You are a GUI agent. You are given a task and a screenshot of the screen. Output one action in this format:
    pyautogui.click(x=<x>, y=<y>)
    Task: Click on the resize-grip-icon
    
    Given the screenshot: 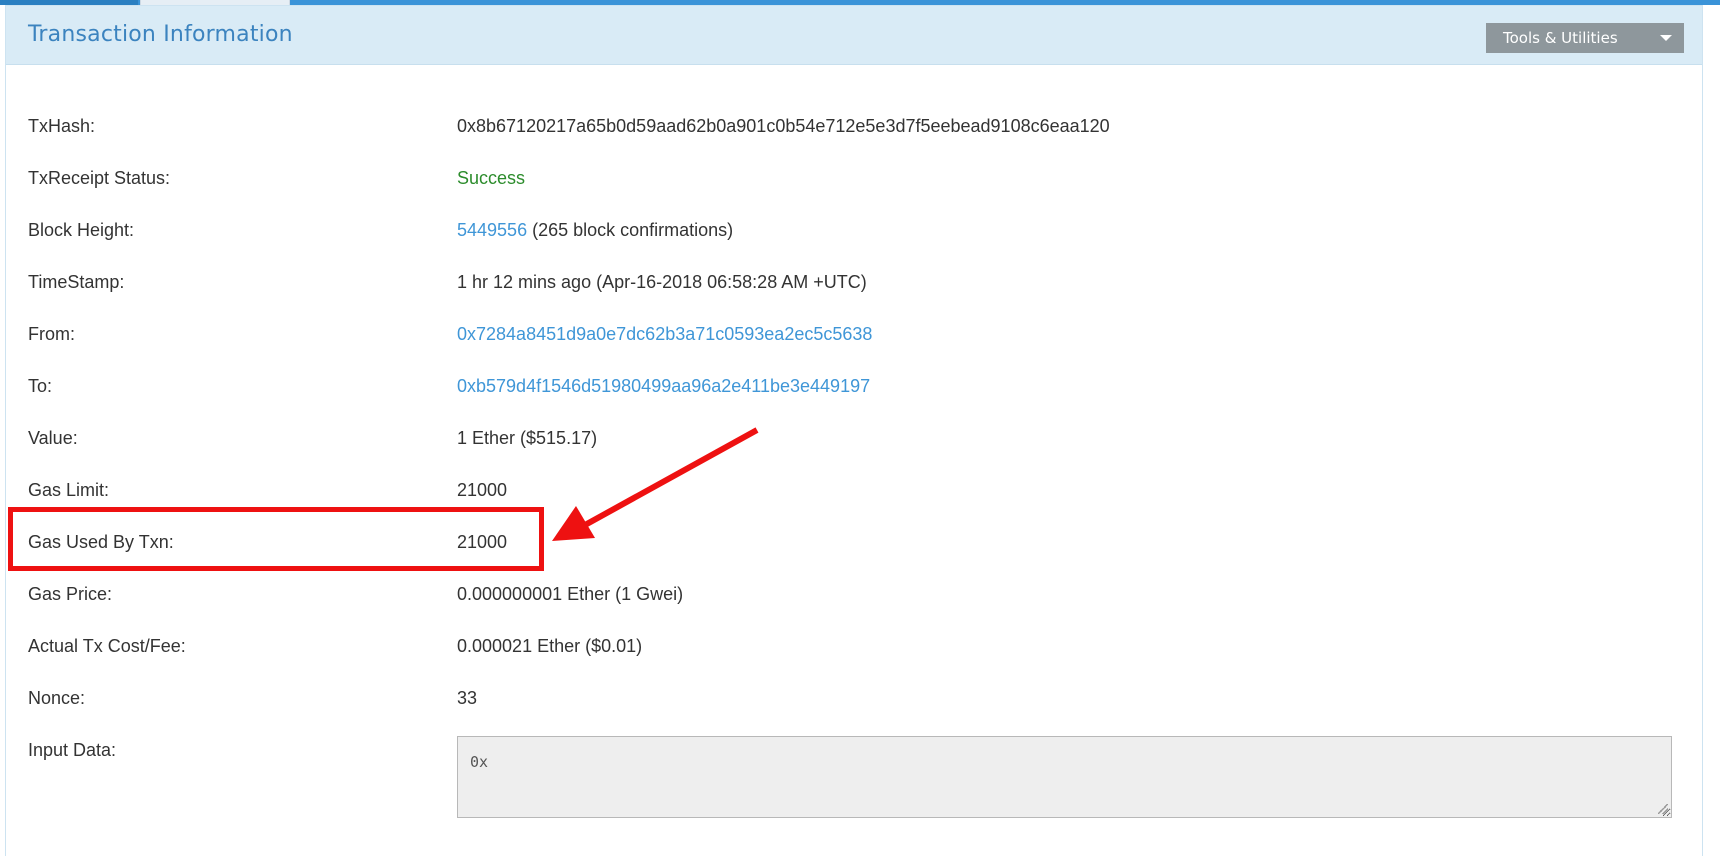 What is the action you would take?
    pyautogui.click(x=1663, y=809)
    